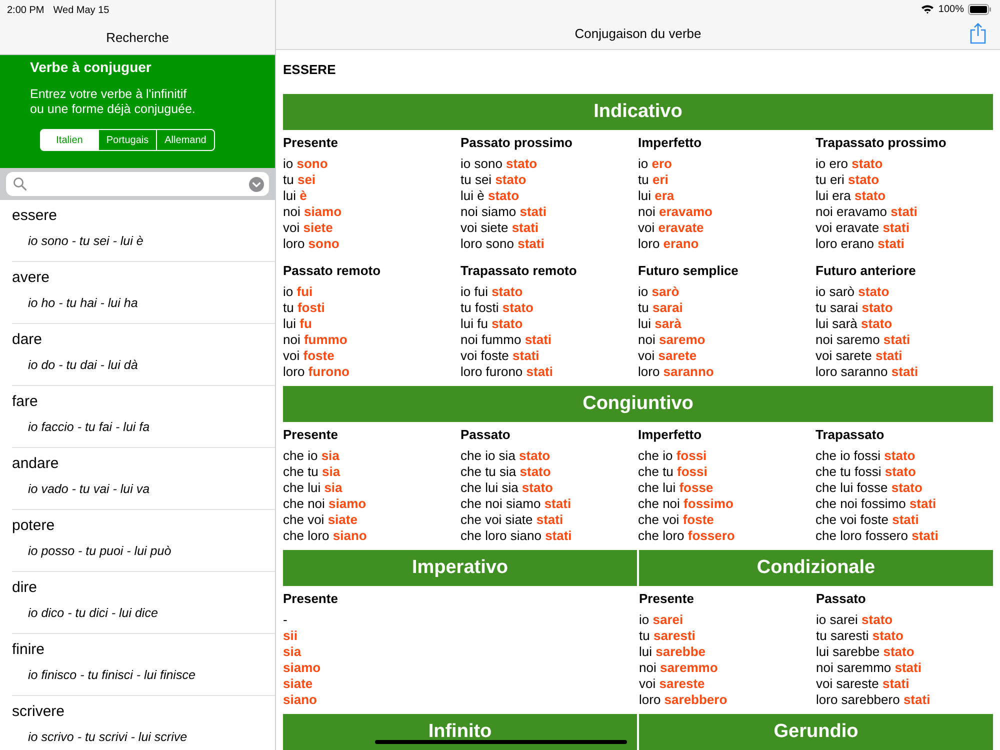 The width and height of the screenshot is (1000, 750). I want to click on tense-name: Trapassato remoto, so click(519, 271).